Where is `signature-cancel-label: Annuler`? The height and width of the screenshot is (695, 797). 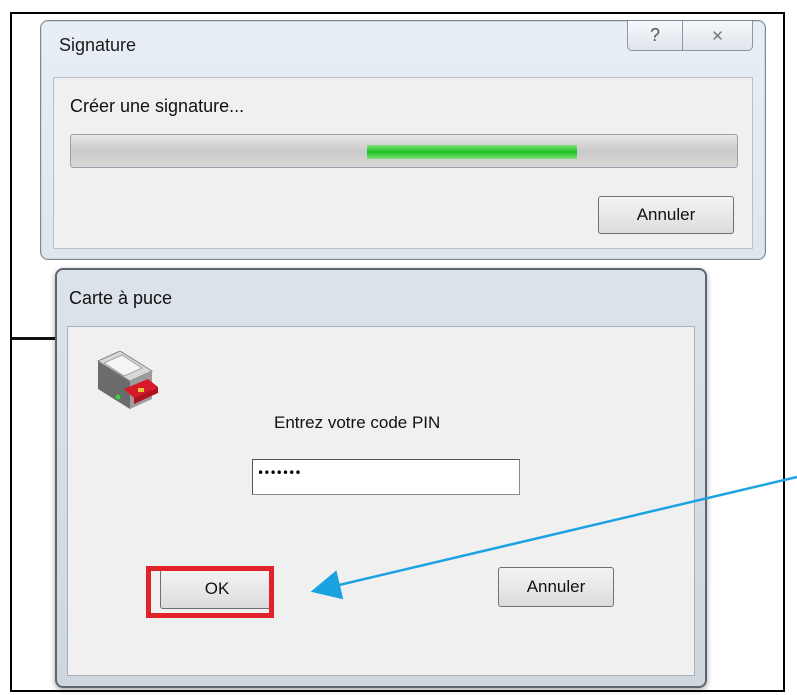 signature-cancel-label: Annuler is located at coordinates (666, 214).